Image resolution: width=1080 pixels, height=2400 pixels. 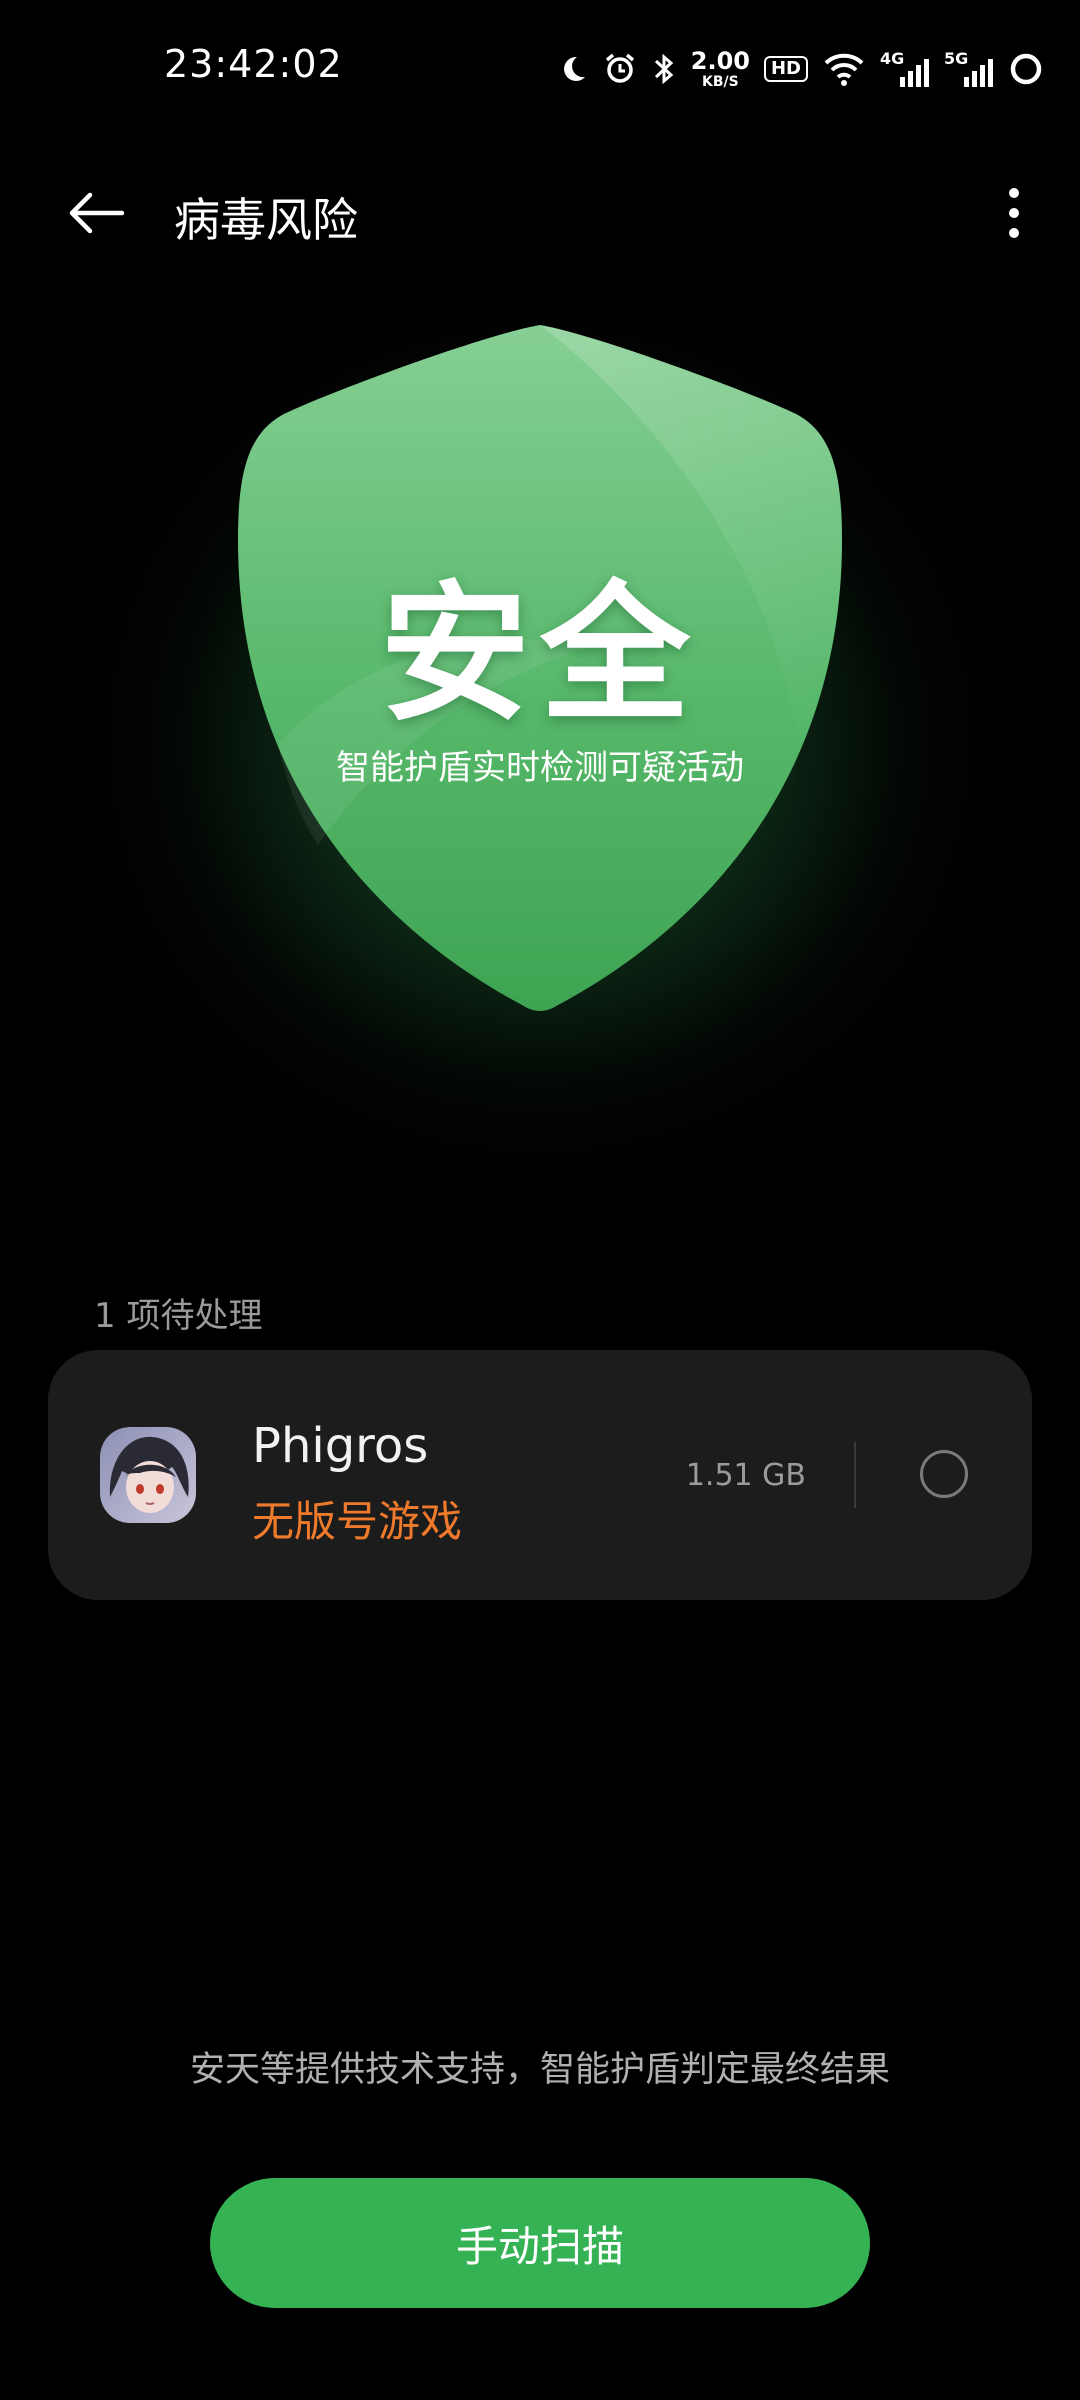 I want to click on security-status-subtitle: 智能护盾实时检测可疑活动, so click(x=540, y=768).